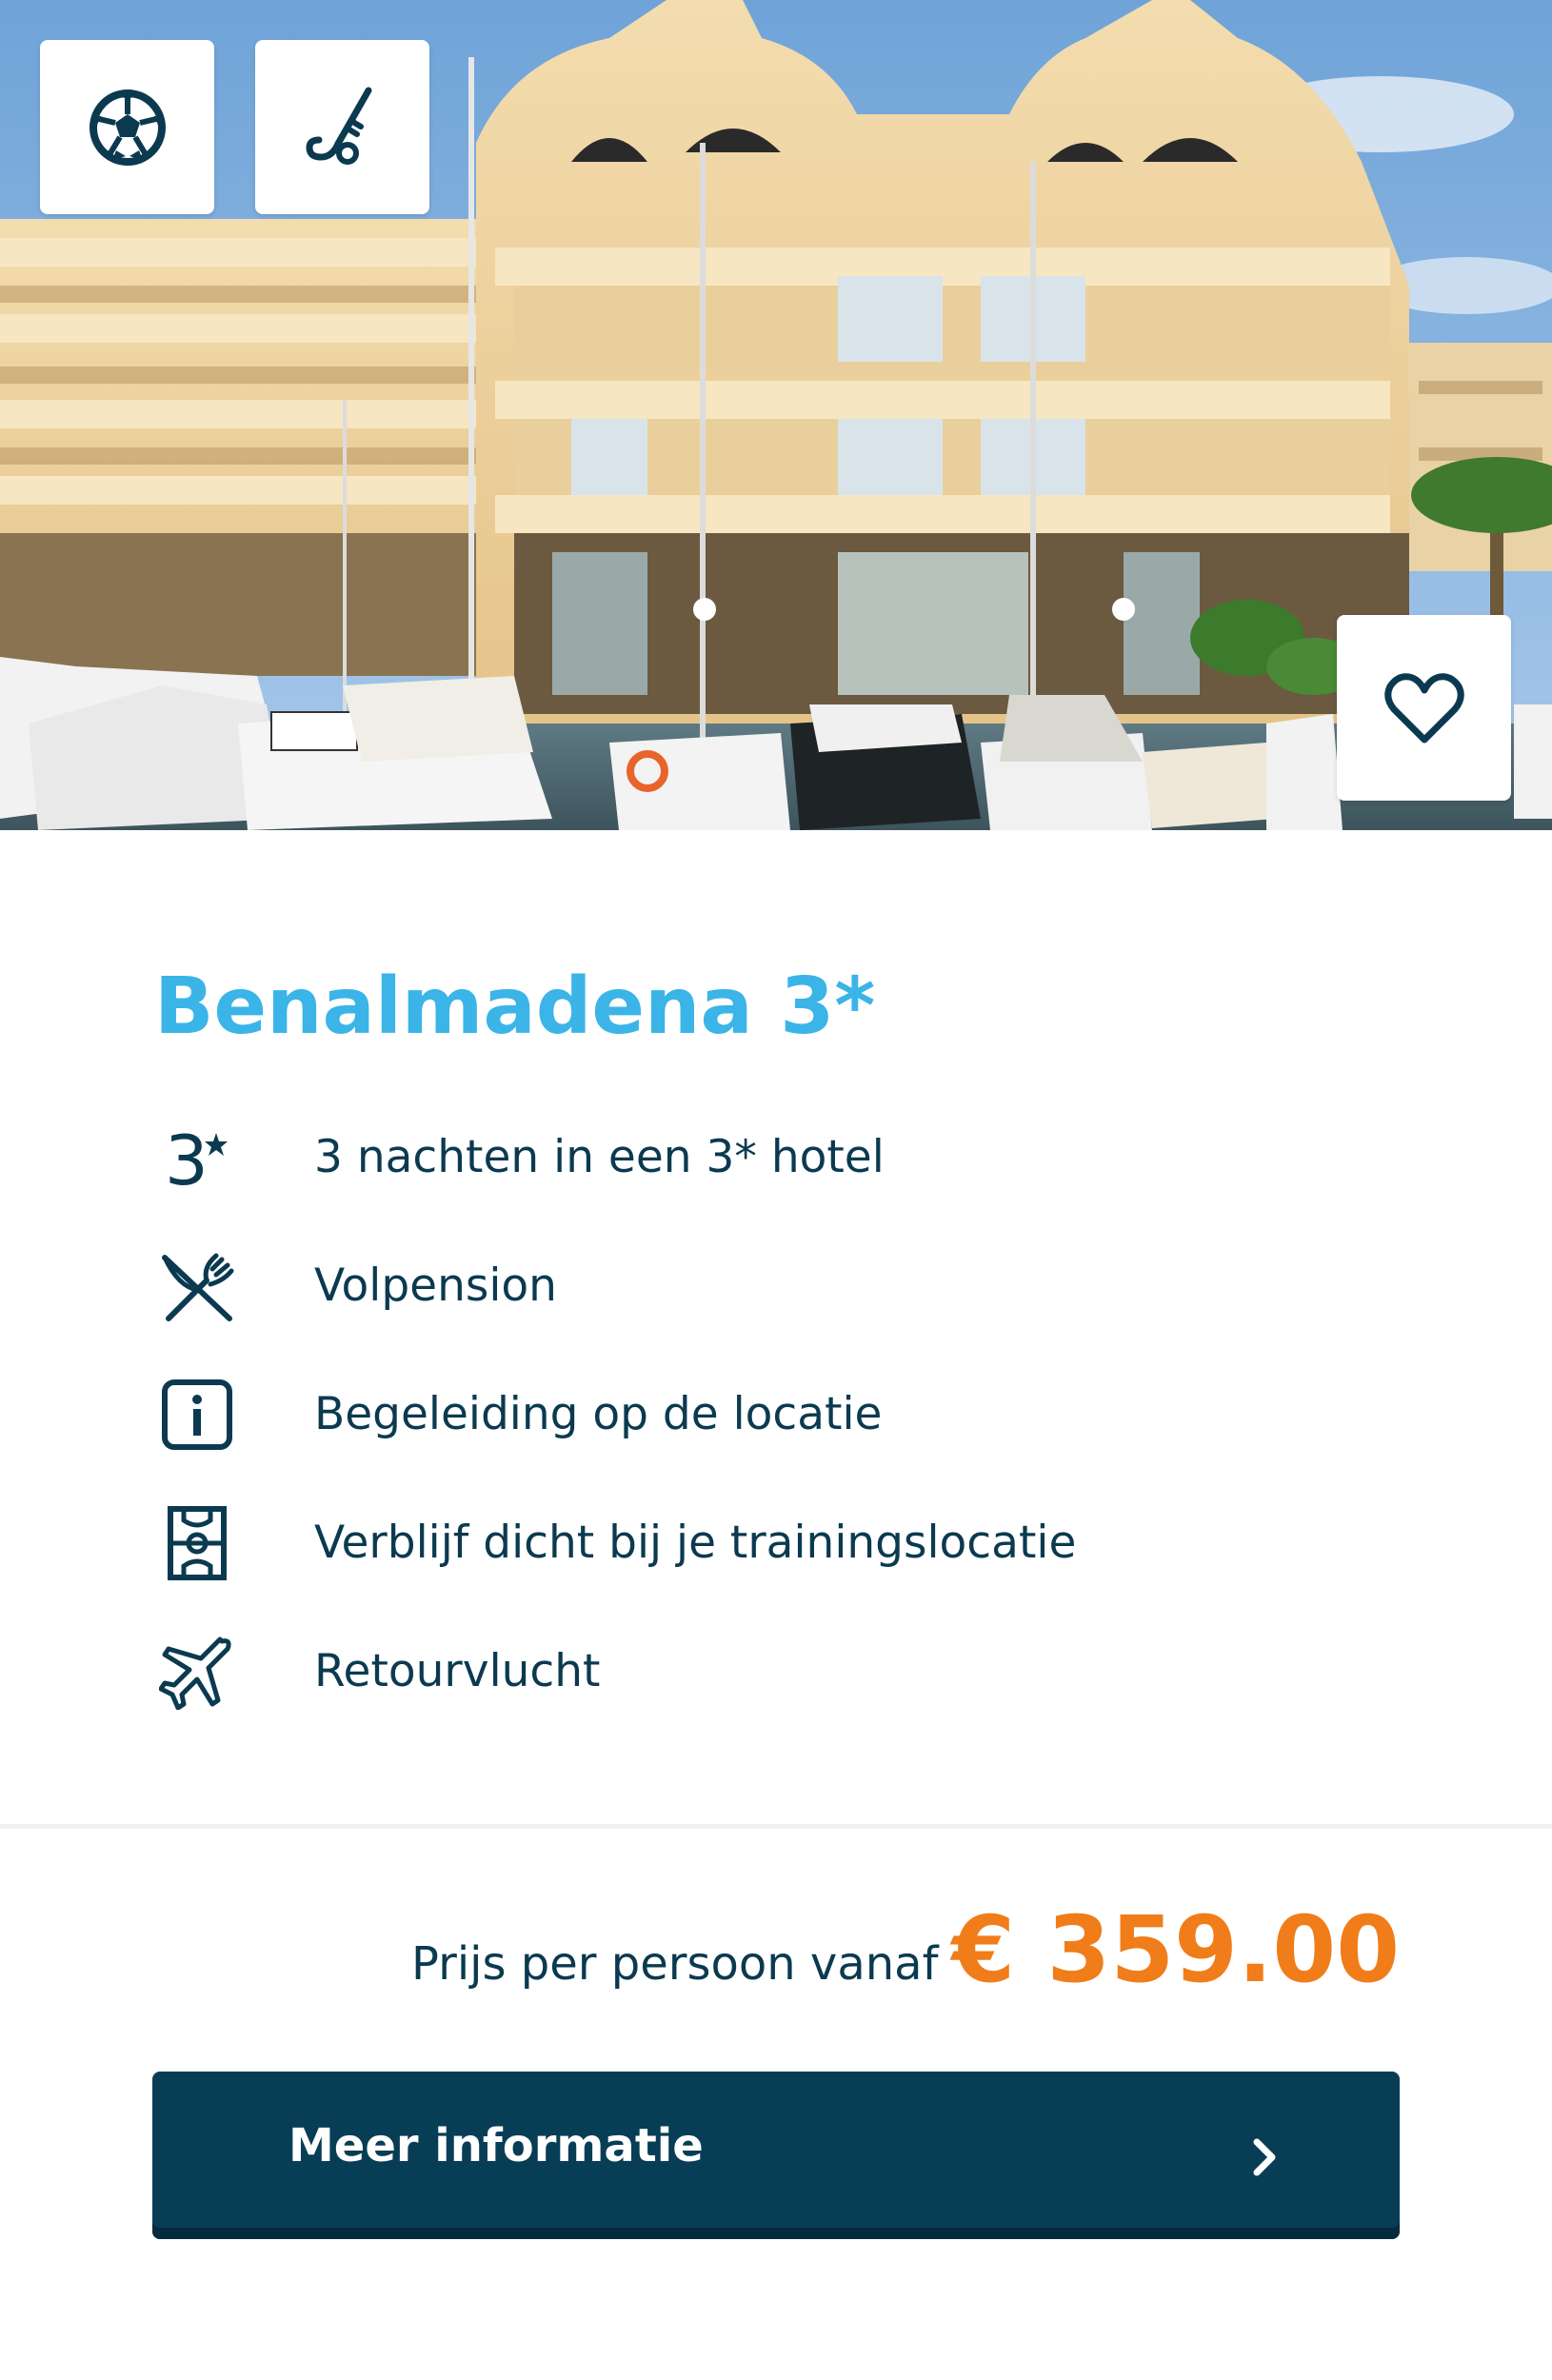 Image resolution: width=1552 pixels, height=2380 pixels. I want to click on divider, so click(776, 1826).